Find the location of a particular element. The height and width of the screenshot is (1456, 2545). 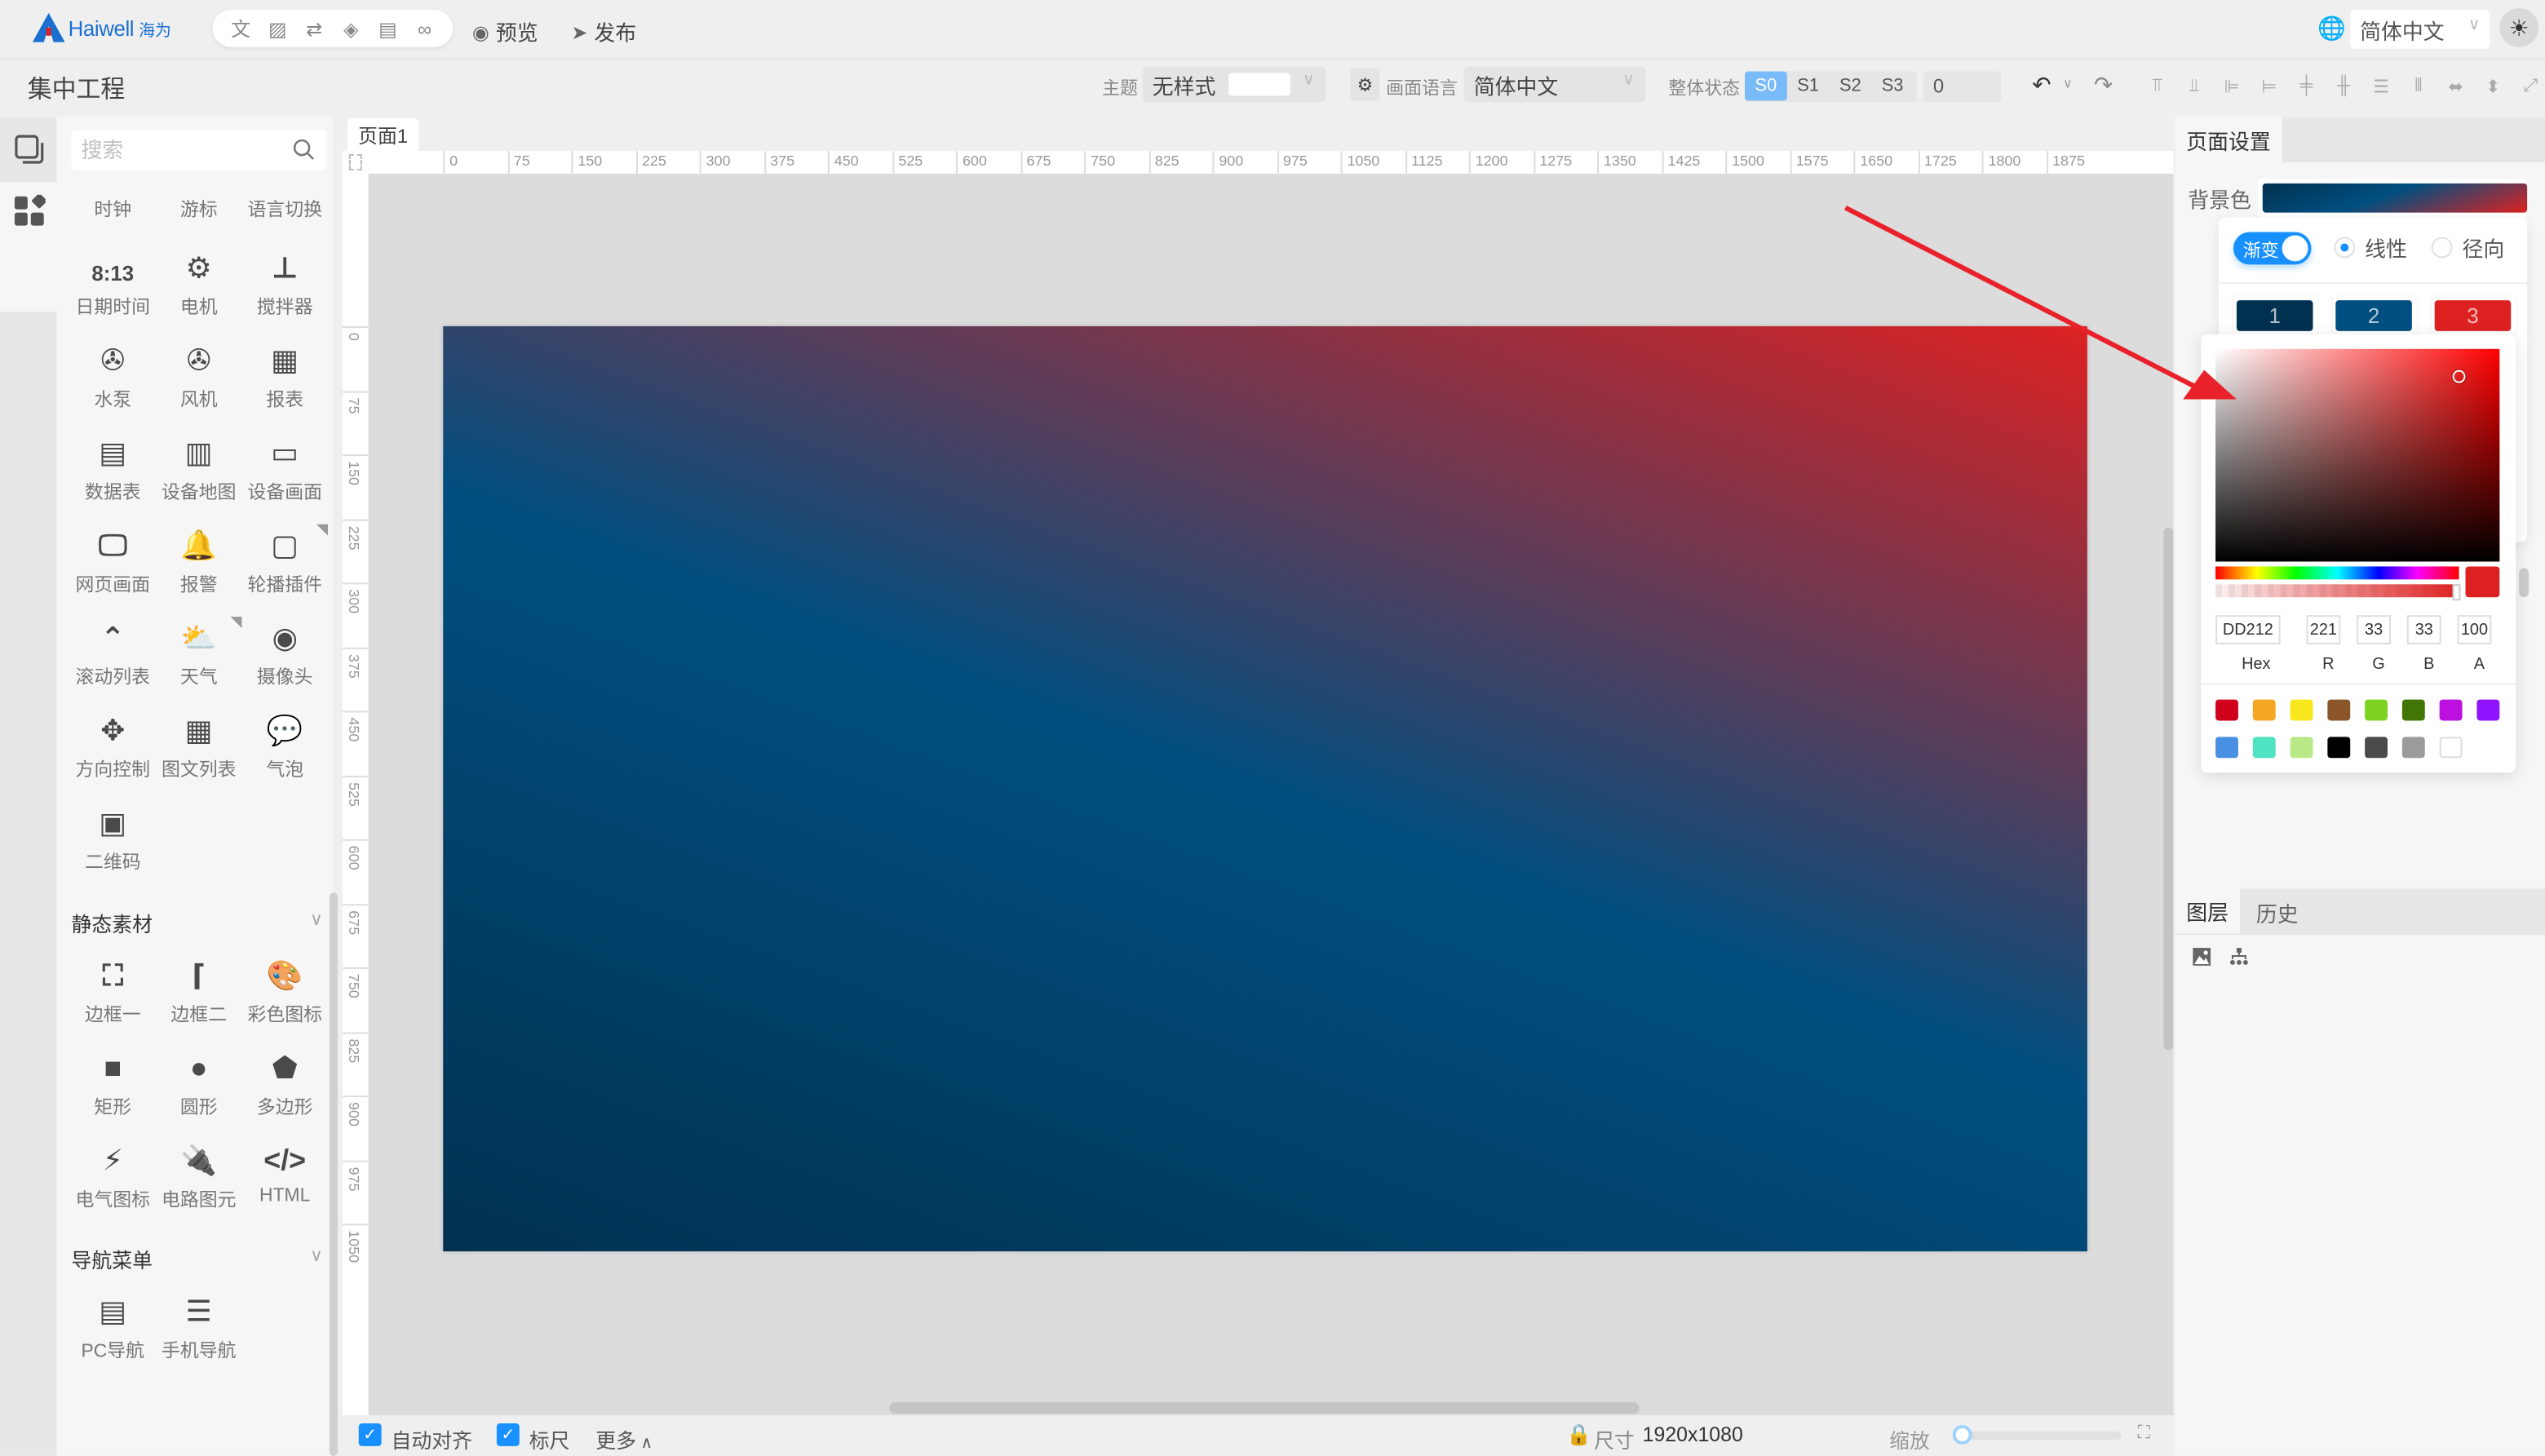

theme-select: 无样式 ∨ is located at coordinates (1234, 85).